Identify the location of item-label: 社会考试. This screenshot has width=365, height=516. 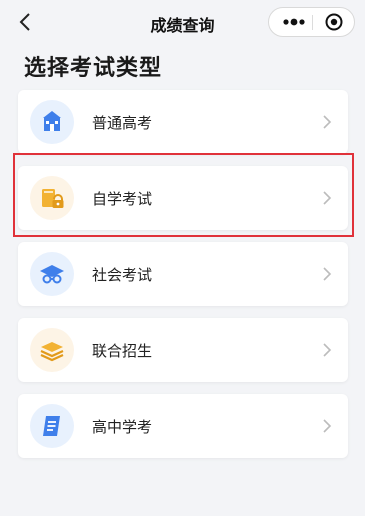
(122, 275).